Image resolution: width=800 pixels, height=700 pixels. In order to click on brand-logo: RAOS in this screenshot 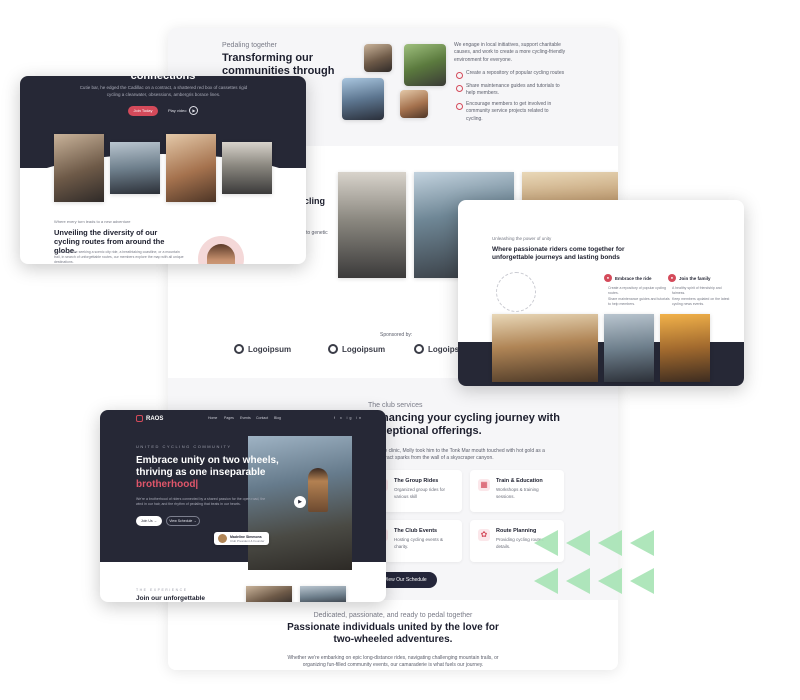, I will do `click(149, 418)`.